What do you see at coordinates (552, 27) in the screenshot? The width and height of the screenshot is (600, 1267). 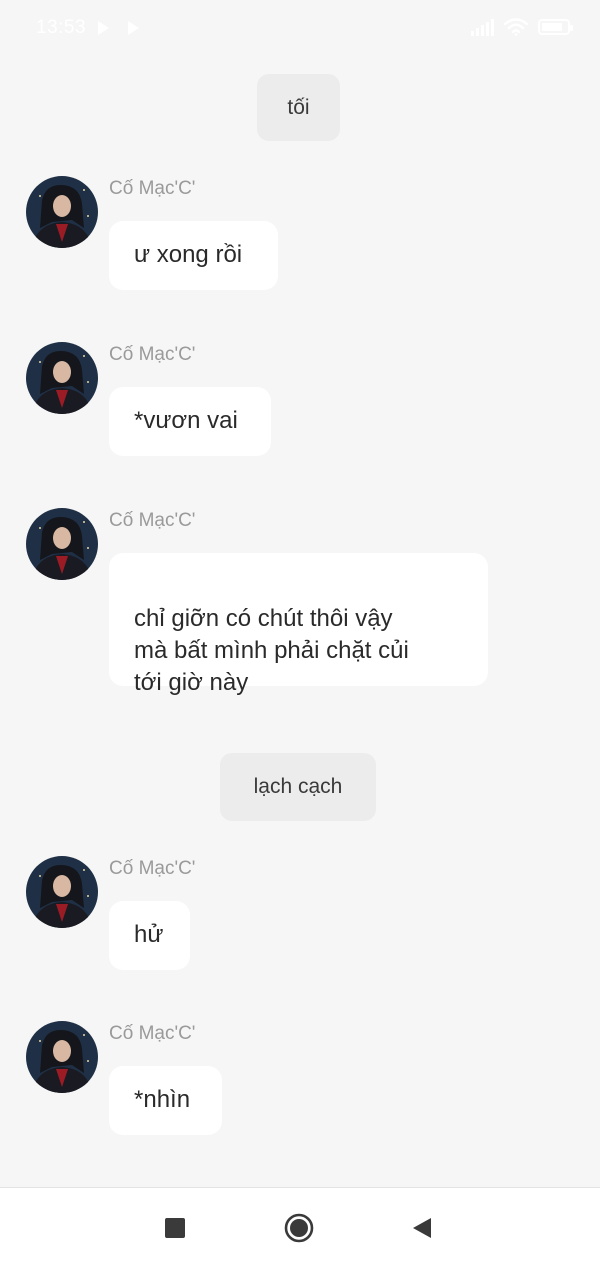 I see `battery-level` at bounding box center [552, 27].